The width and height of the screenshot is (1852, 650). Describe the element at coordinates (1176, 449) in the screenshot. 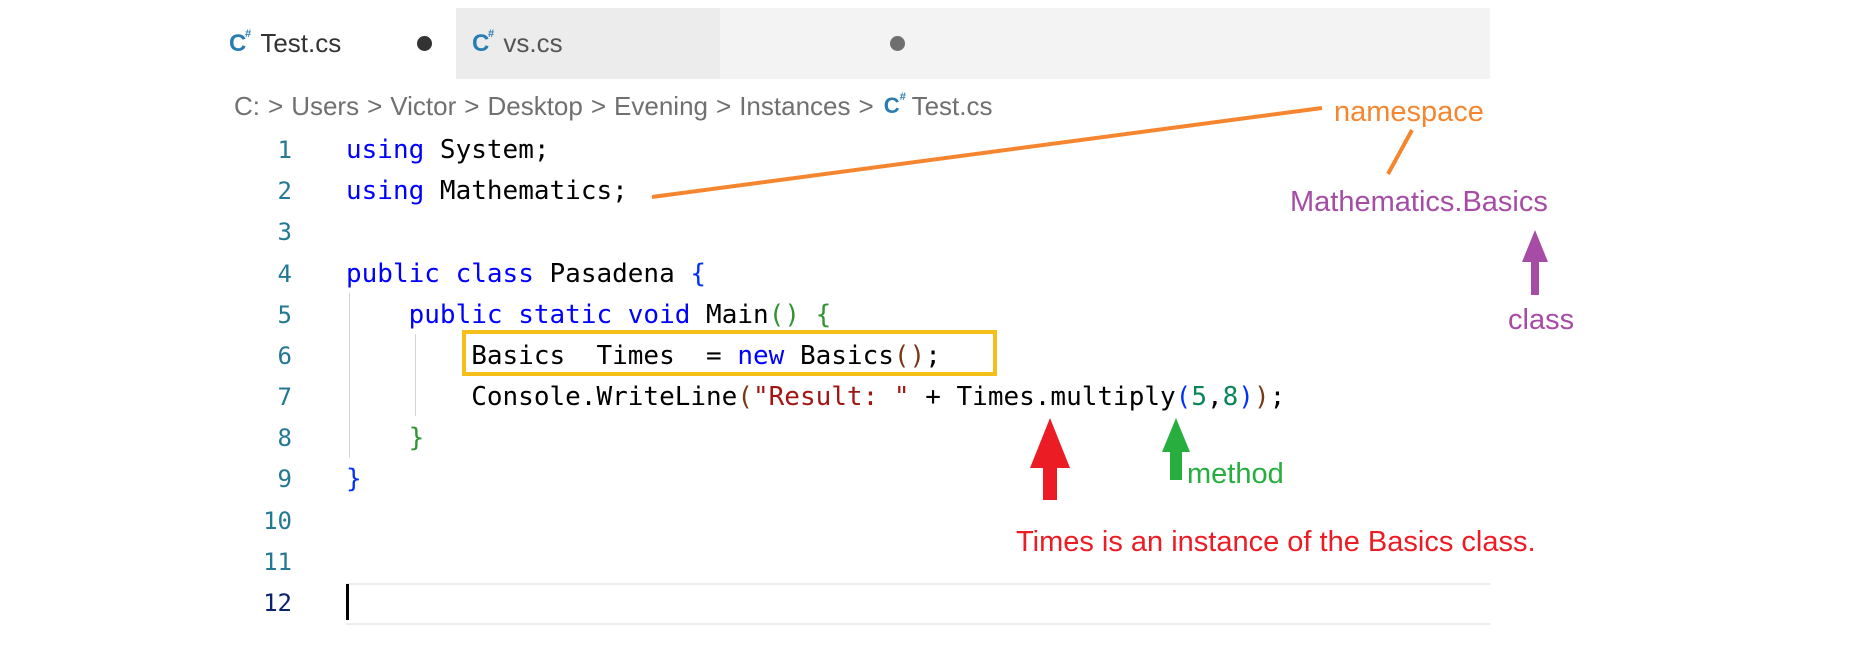

I see `method-arrow-icon` at that location.